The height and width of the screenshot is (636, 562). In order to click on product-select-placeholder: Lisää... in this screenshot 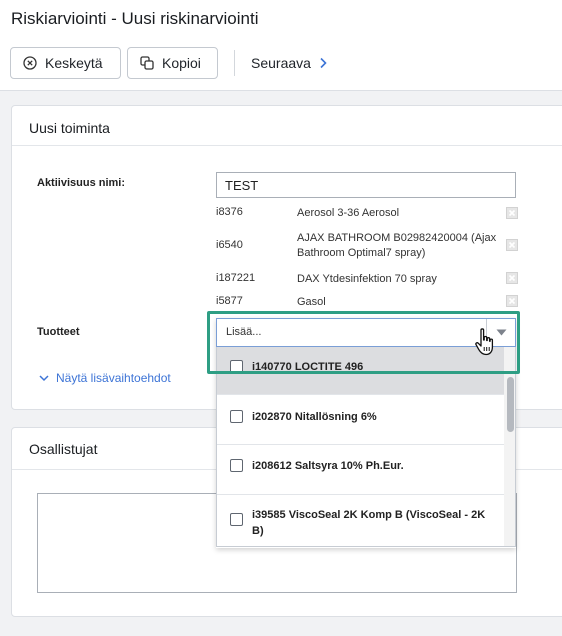, I will do `click(244, 332)`.